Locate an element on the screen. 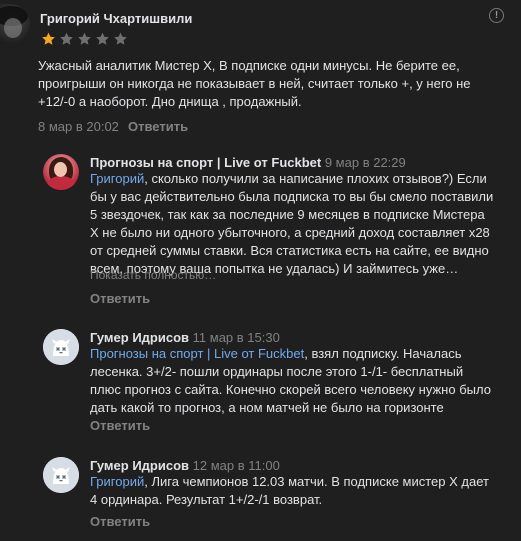 This screenshot has width=521, height=541. comment-date: 12 мар в 11:00 is located at coordinates (236, 465).